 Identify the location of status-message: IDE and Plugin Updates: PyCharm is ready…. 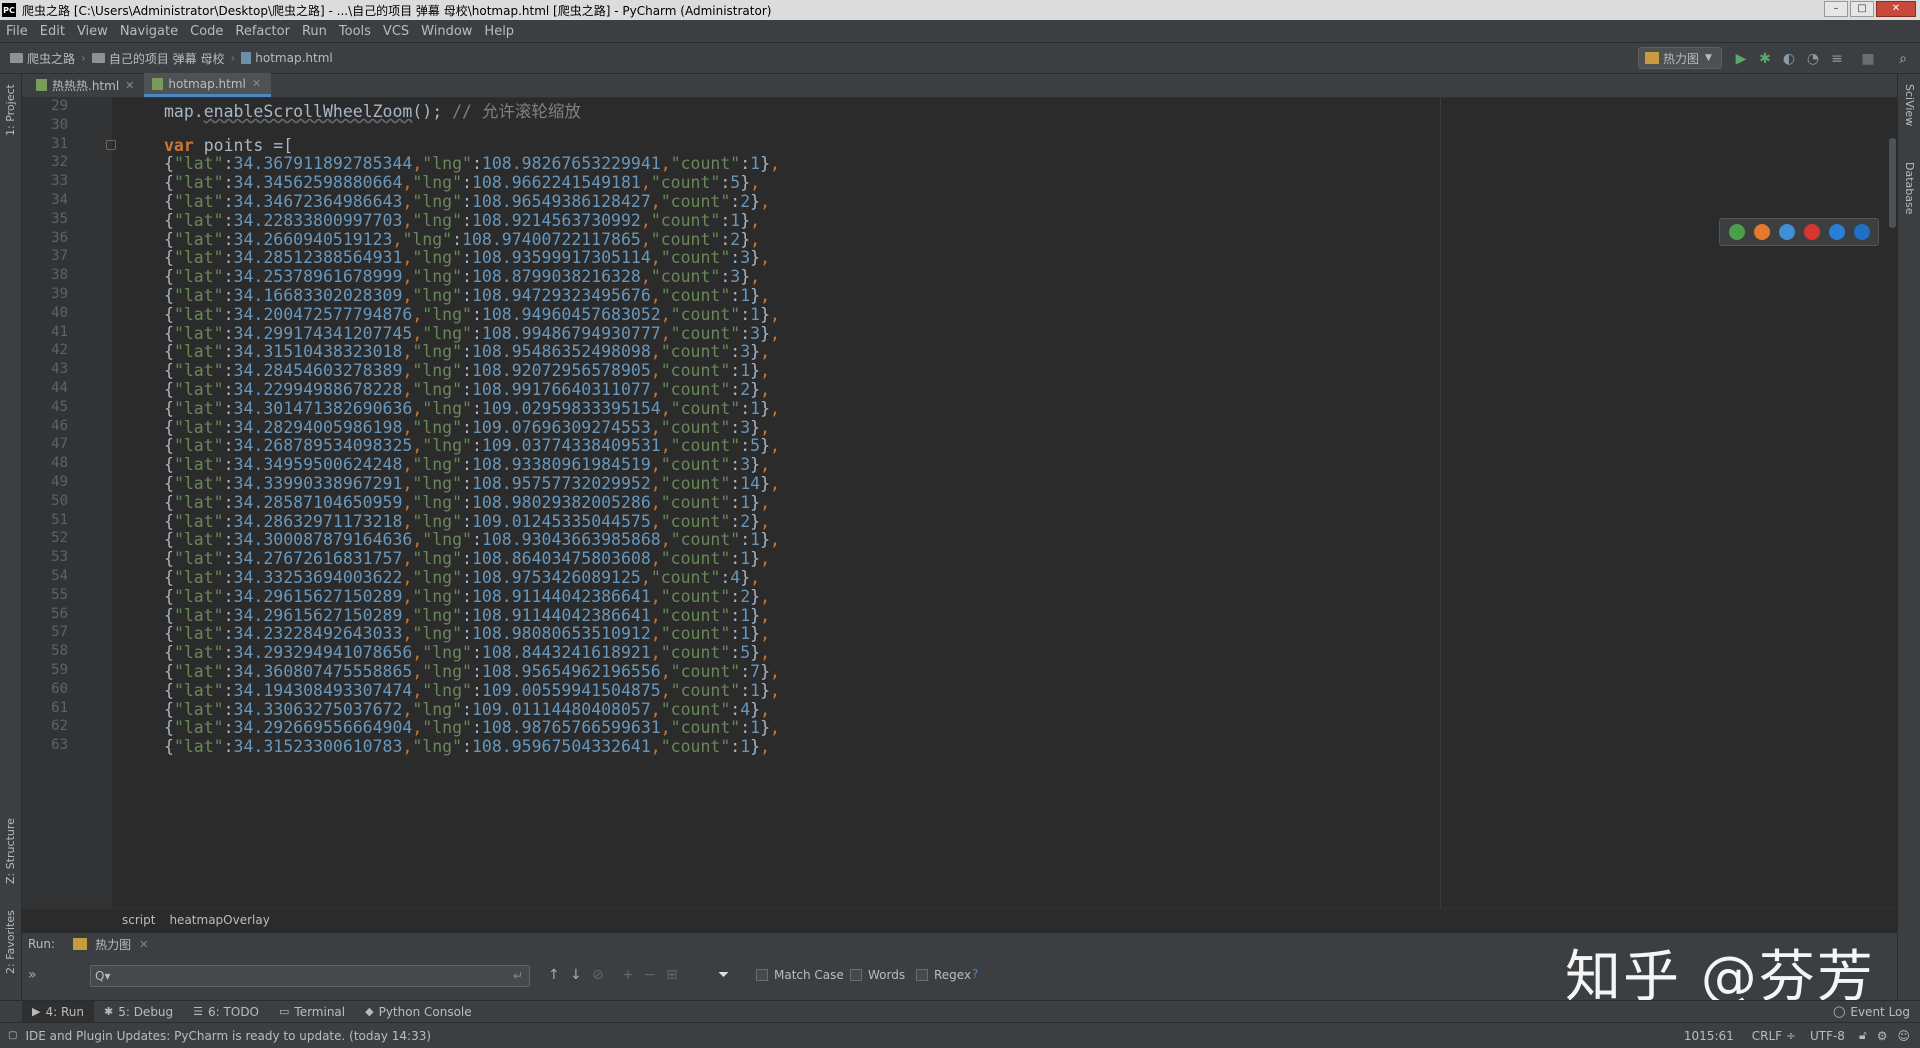
(228, 1036).